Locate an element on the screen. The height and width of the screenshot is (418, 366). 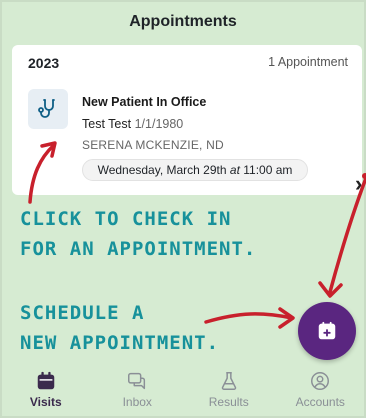
bottom-tab-bar: Visits Inbox Results Accounts is located at coordinates (183, 391).